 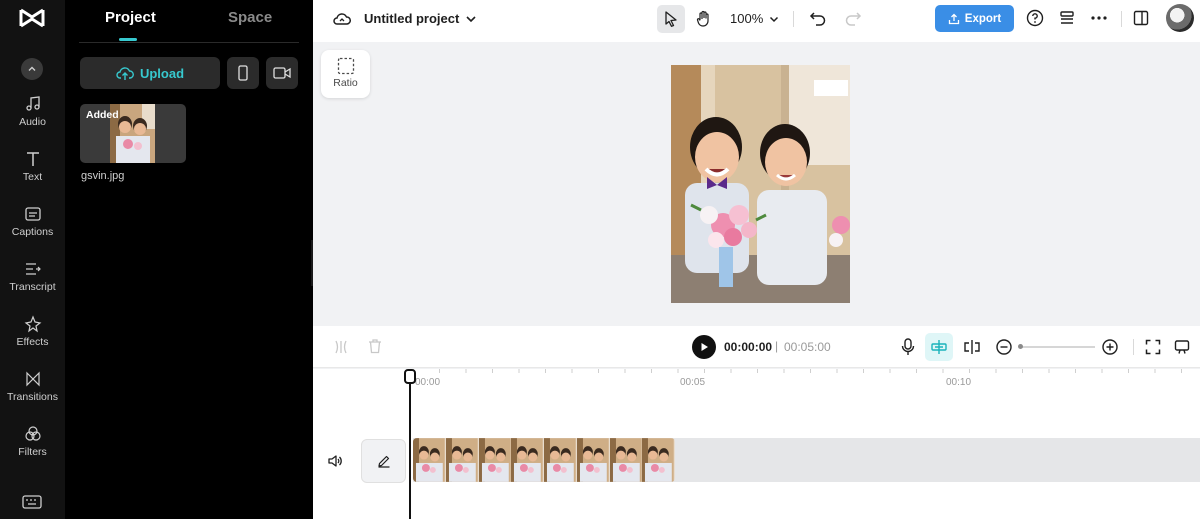 I want to click on undo-icon, so click(x=818, y=18).